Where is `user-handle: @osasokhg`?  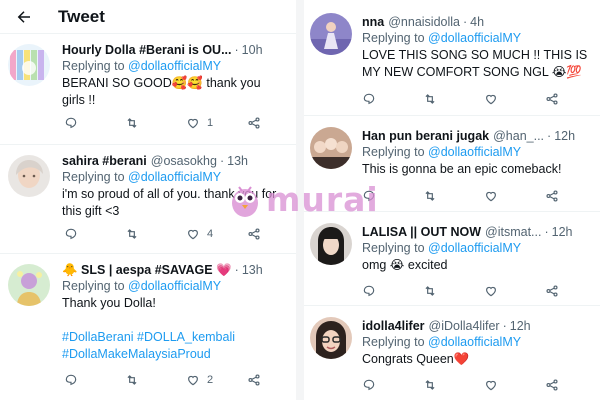
user-handle: @osasokhg is located at coordinates (184, 161).